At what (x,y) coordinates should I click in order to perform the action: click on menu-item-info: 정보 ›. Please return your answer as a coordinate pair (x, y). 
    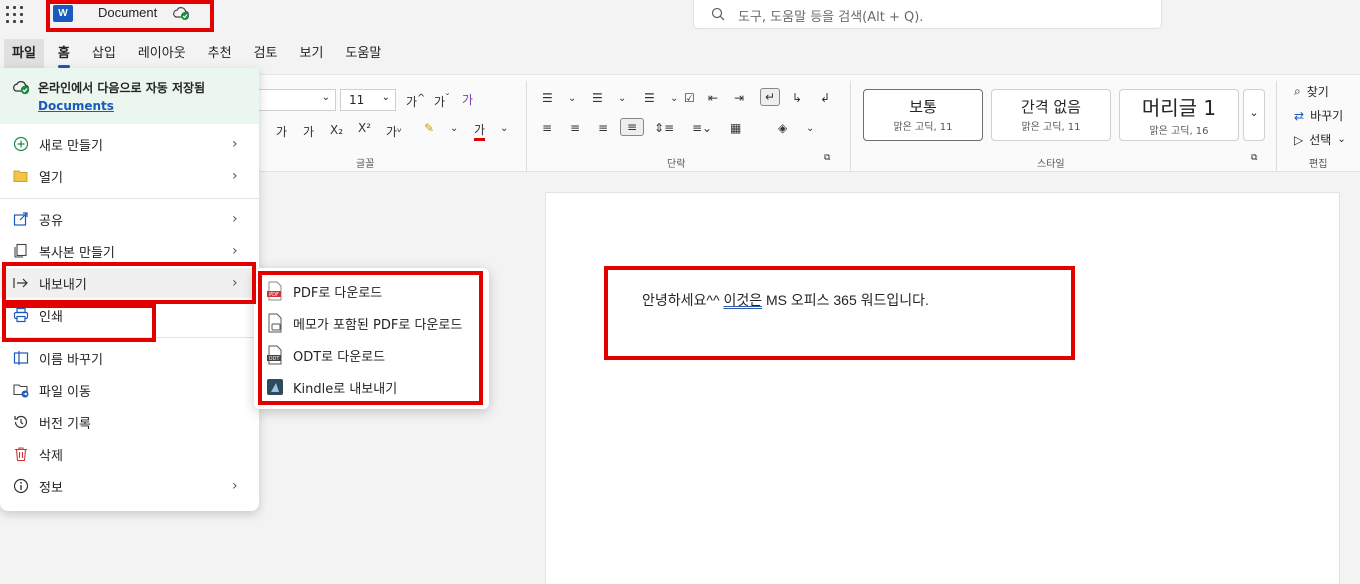
    Looking at the image, I should click on (129, 486).